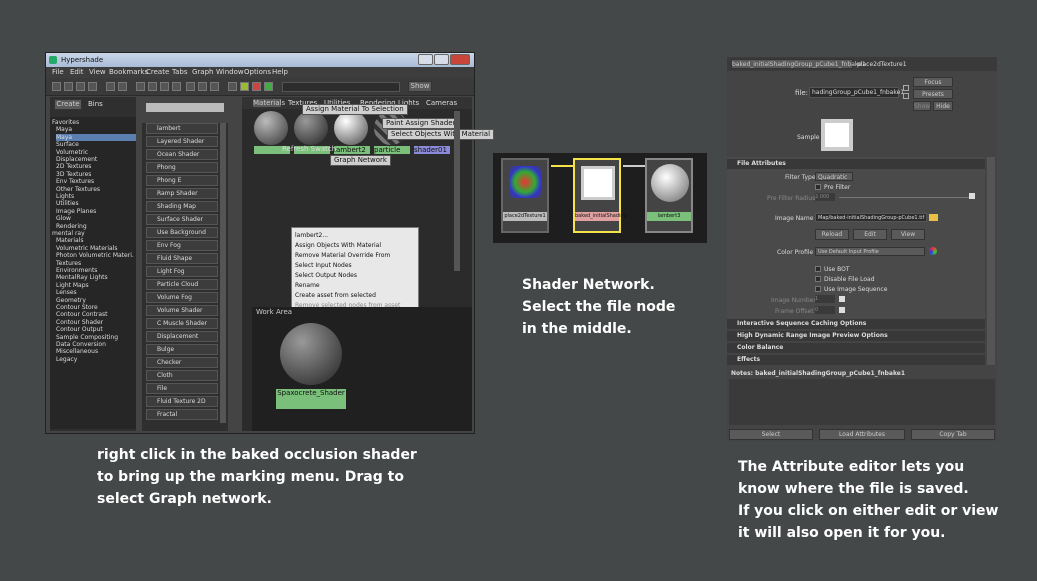  Describe the element at coordinates (79, 322) in the screenshot. I see `tree-item: Contour Shader` at that location.